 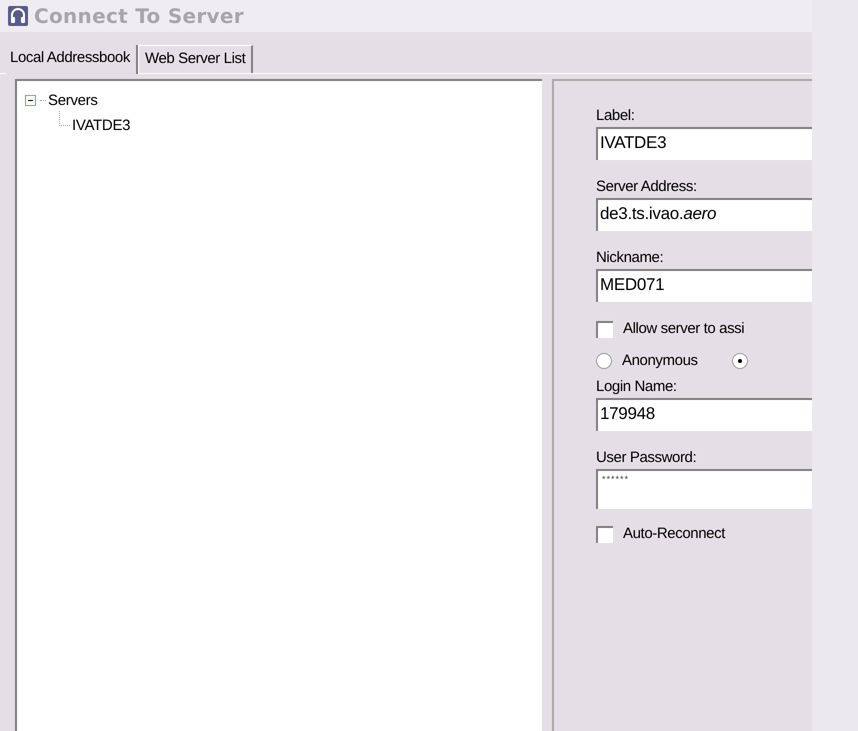 I want to click on checkbox-label: Auto-Reconnect, so click(x=674, y=534).